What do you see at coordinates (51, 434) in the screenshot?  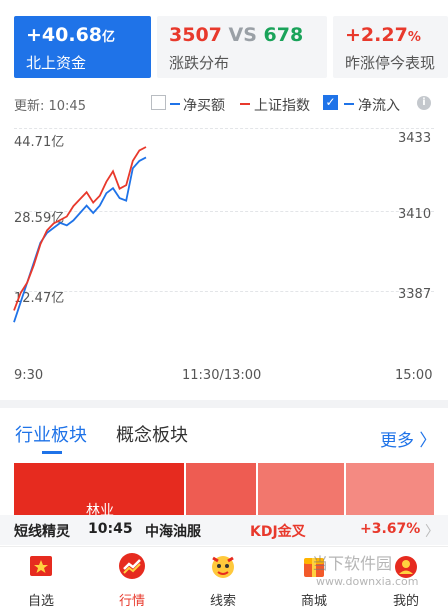 I see `tab-industry: 行业板块` at bounding box center [51, 434].